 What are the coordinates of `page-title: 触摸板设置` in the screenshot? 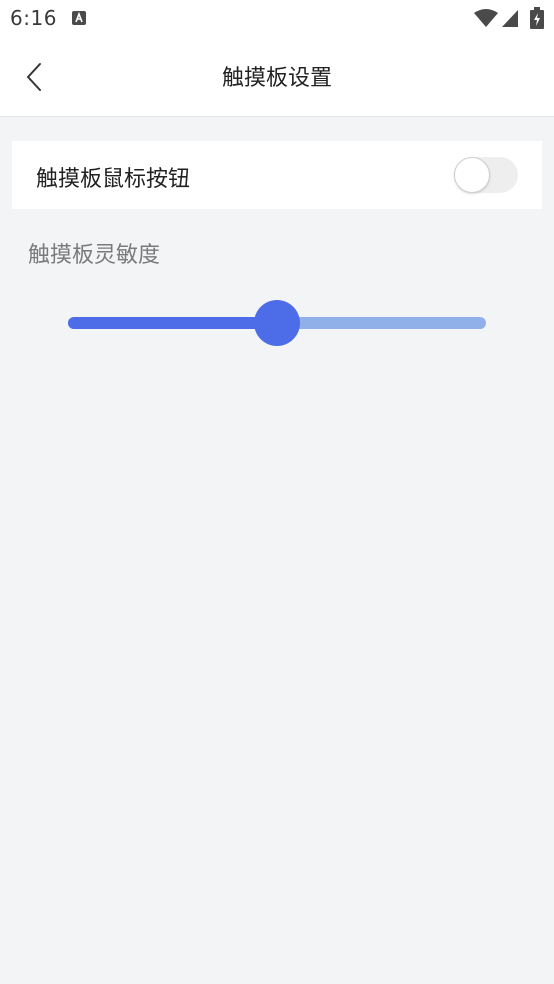 It's located at (276, 78).